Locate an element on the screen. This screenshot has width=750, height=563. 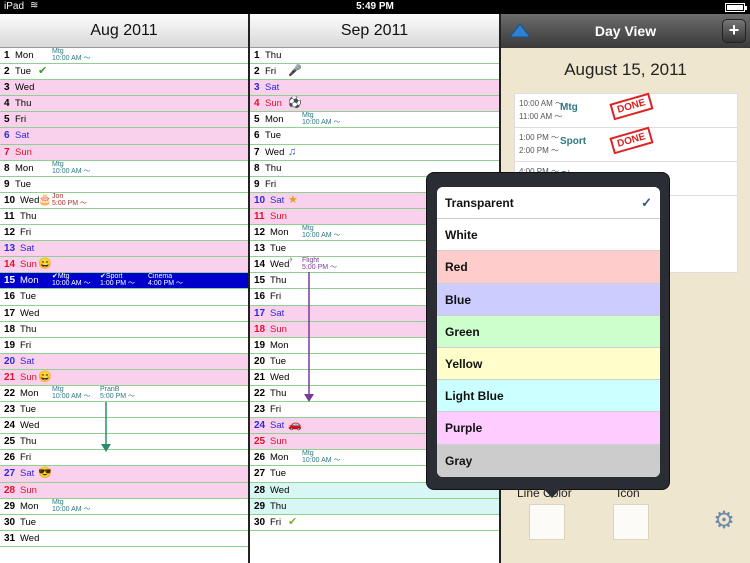
day-event-item: 10:00 AM ～ 11:00 AM ～ Mtg DONE is located at coordinates (626, 110).